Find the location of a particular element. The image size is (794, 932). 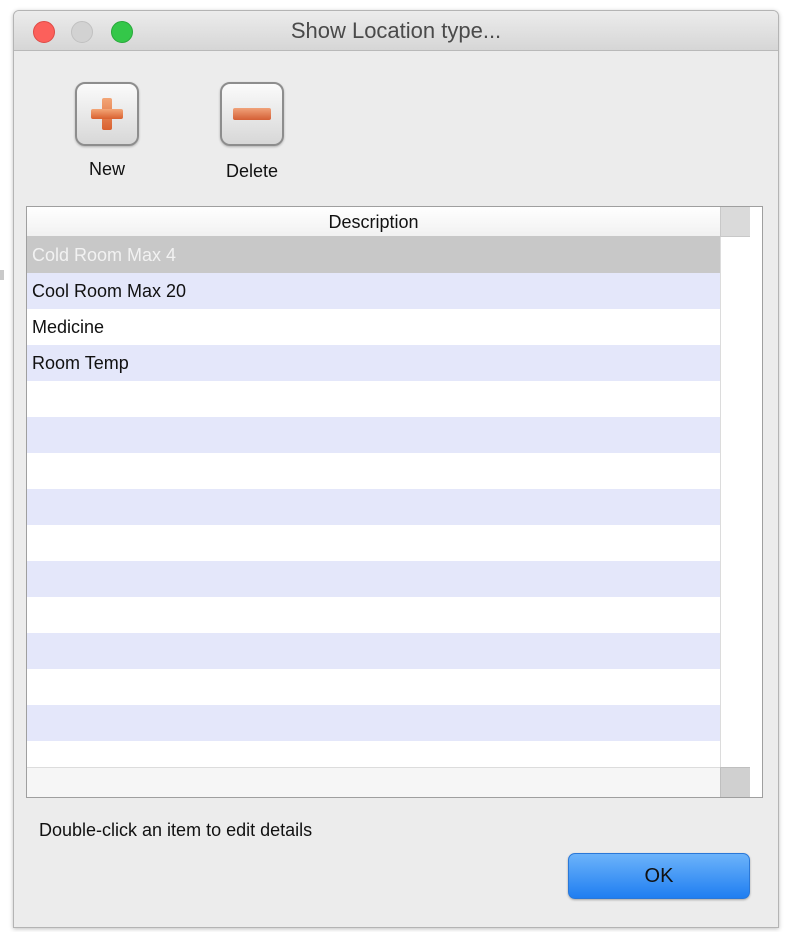

table-row: Cool Room Max 20 is located at coordinates (373, 291).